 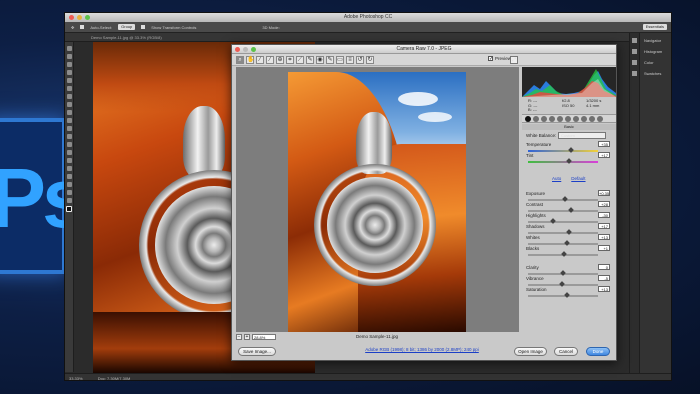 I want to click on slider-value-field: -30, so click(x=604, y=215).